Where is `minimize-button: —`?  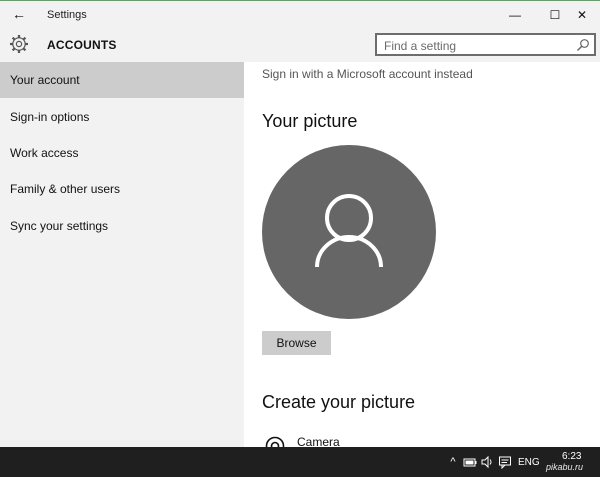
minimize-button: — is located at coordinates (515, 15).